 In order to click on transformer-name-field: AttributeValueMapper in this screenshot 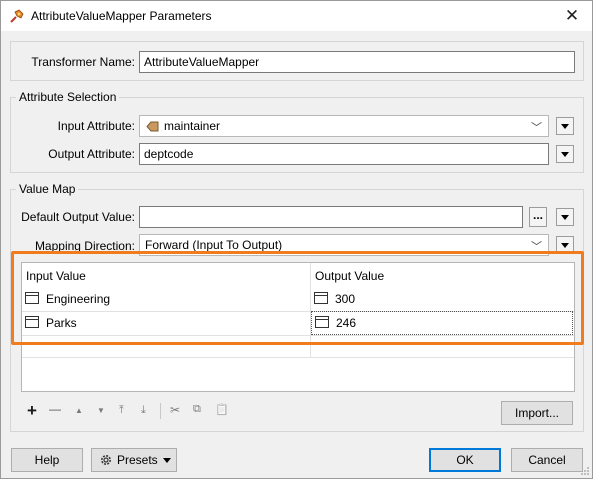, I will do `click(357, 62)`.